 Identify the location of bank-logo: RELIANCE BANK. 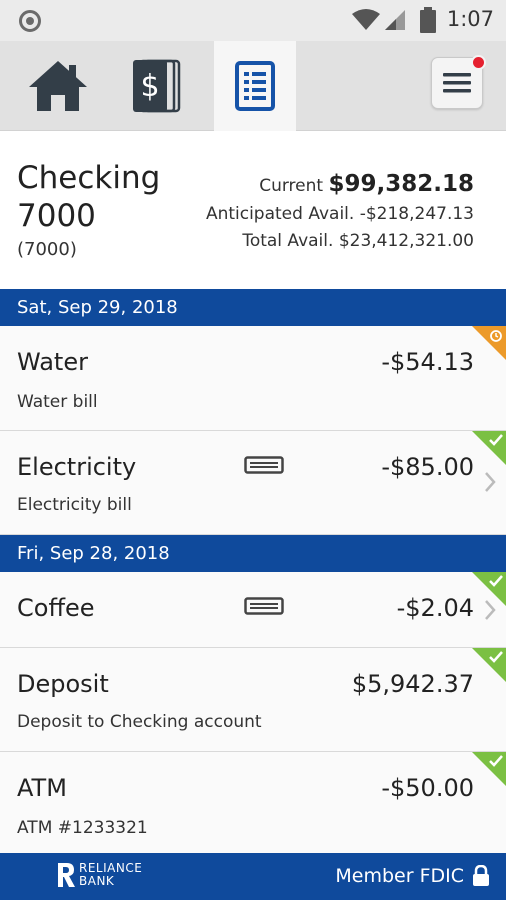
(99, 875).